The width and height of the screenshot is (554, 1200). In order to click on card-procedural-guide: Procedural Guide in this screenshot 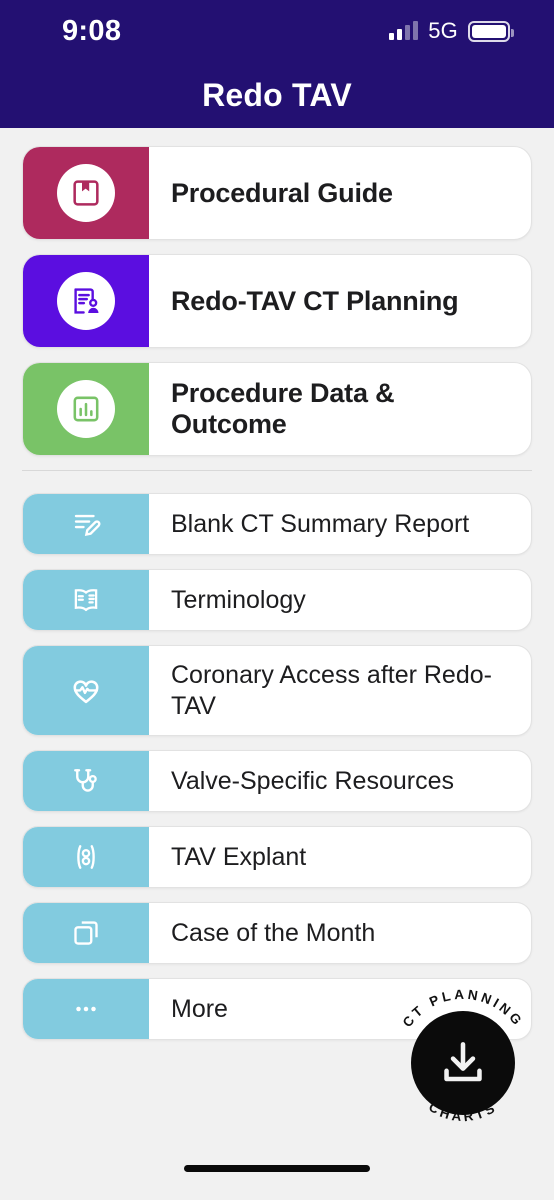, I will do `click(277, 193)`.